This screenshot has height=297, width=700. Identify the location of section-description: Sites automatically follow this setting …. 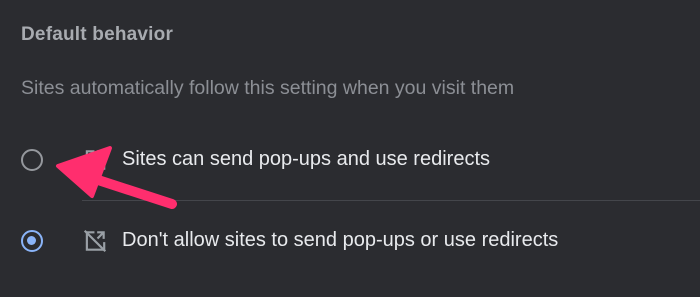
(268, 88).